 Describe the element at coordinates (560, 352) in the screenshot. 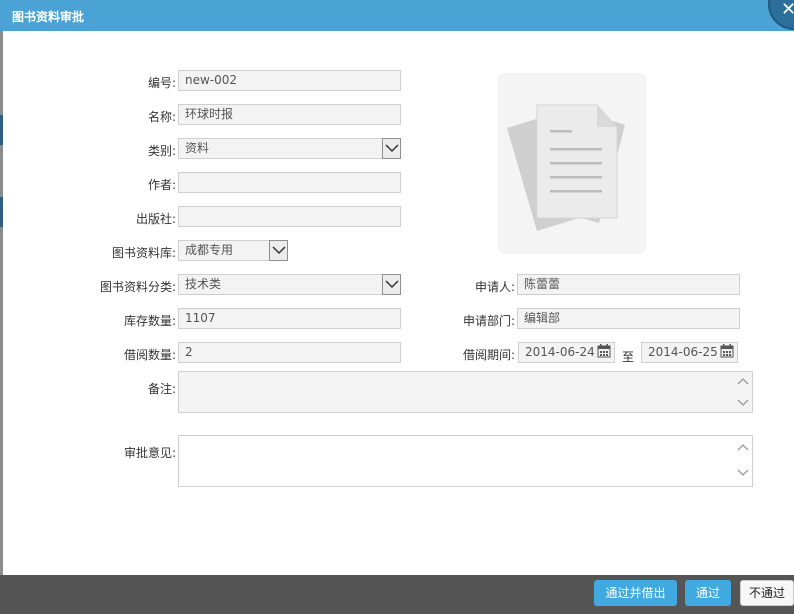

I see `borrow-start-date: 2014-06-24` at that location.